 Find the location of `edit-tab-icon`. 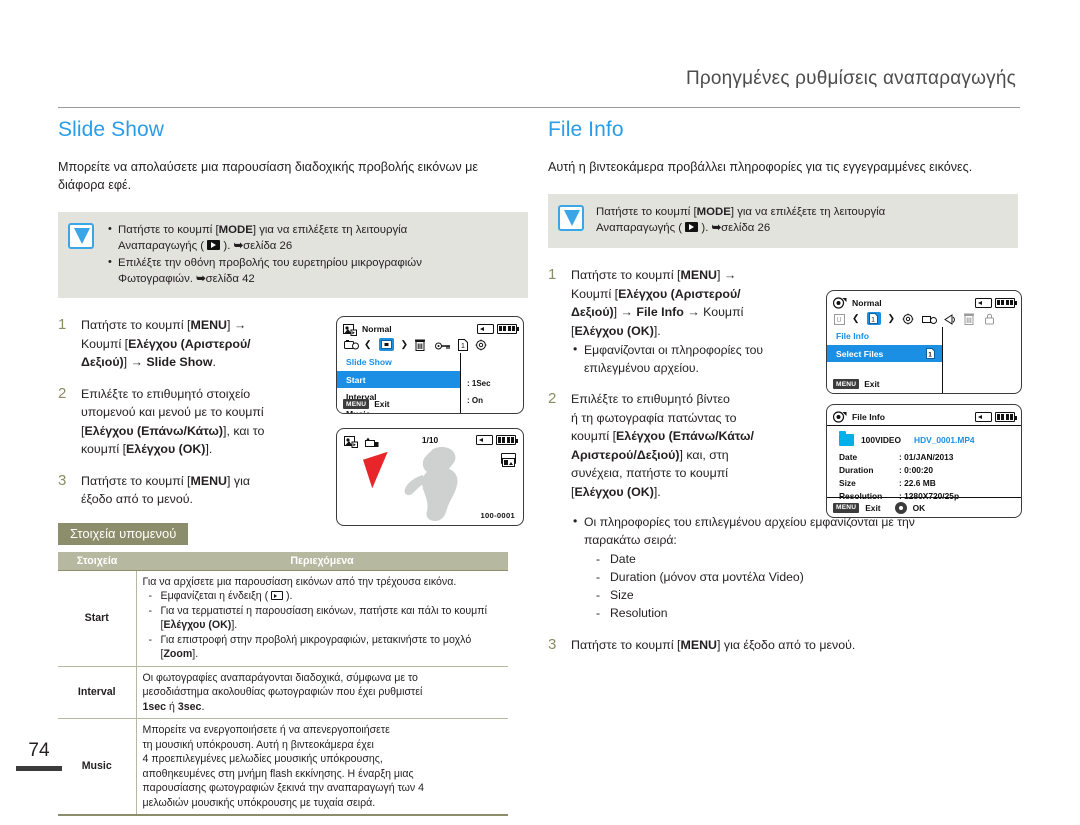

edit-tab-icon is located at coordinates (930, 318).